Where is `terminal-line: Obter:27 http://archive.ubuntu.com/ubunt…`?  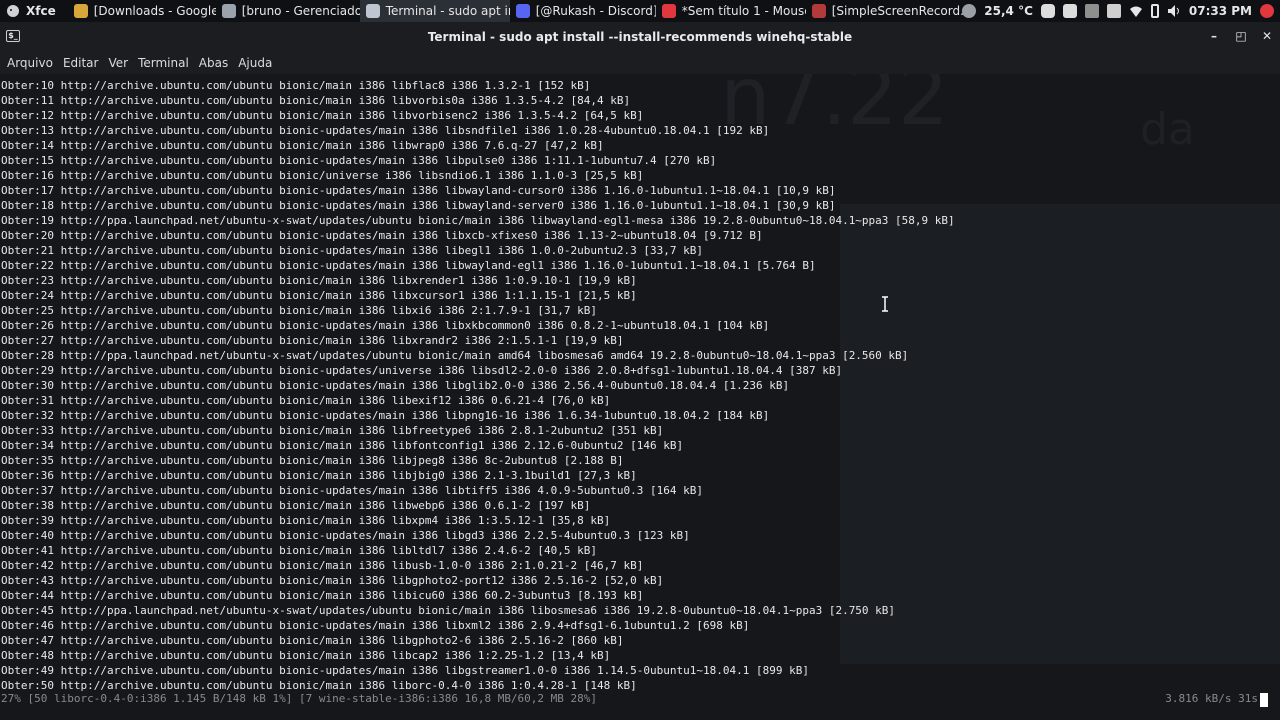
terminal-line: Obter:27 http://archive.ubuntu.com/ubunt… is located at coordinates (312, 340).